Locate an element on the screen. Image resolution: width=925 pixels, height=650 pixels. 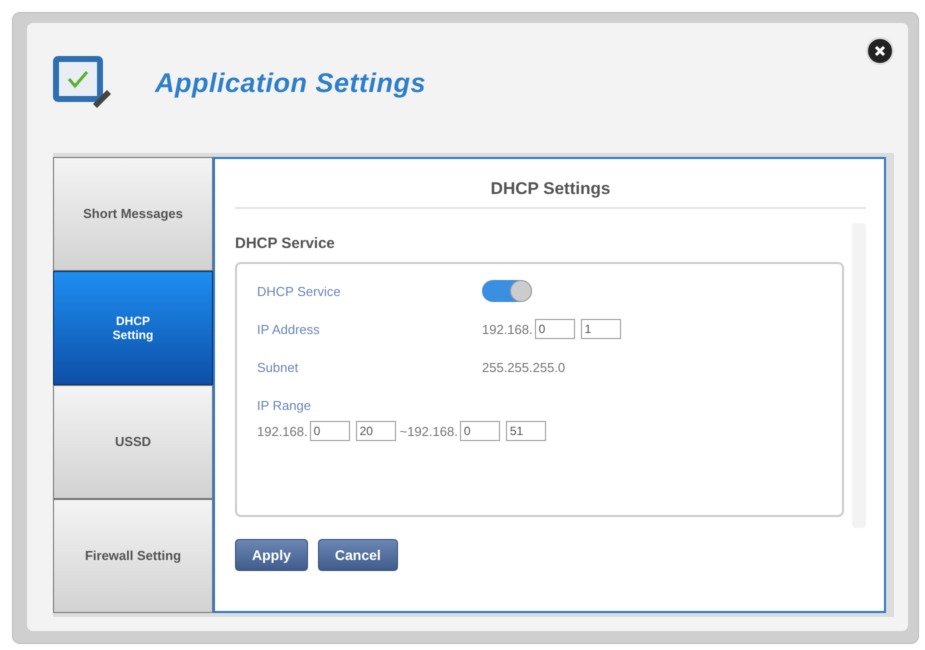
input-field: 1 is located at coordinates (600, 329).